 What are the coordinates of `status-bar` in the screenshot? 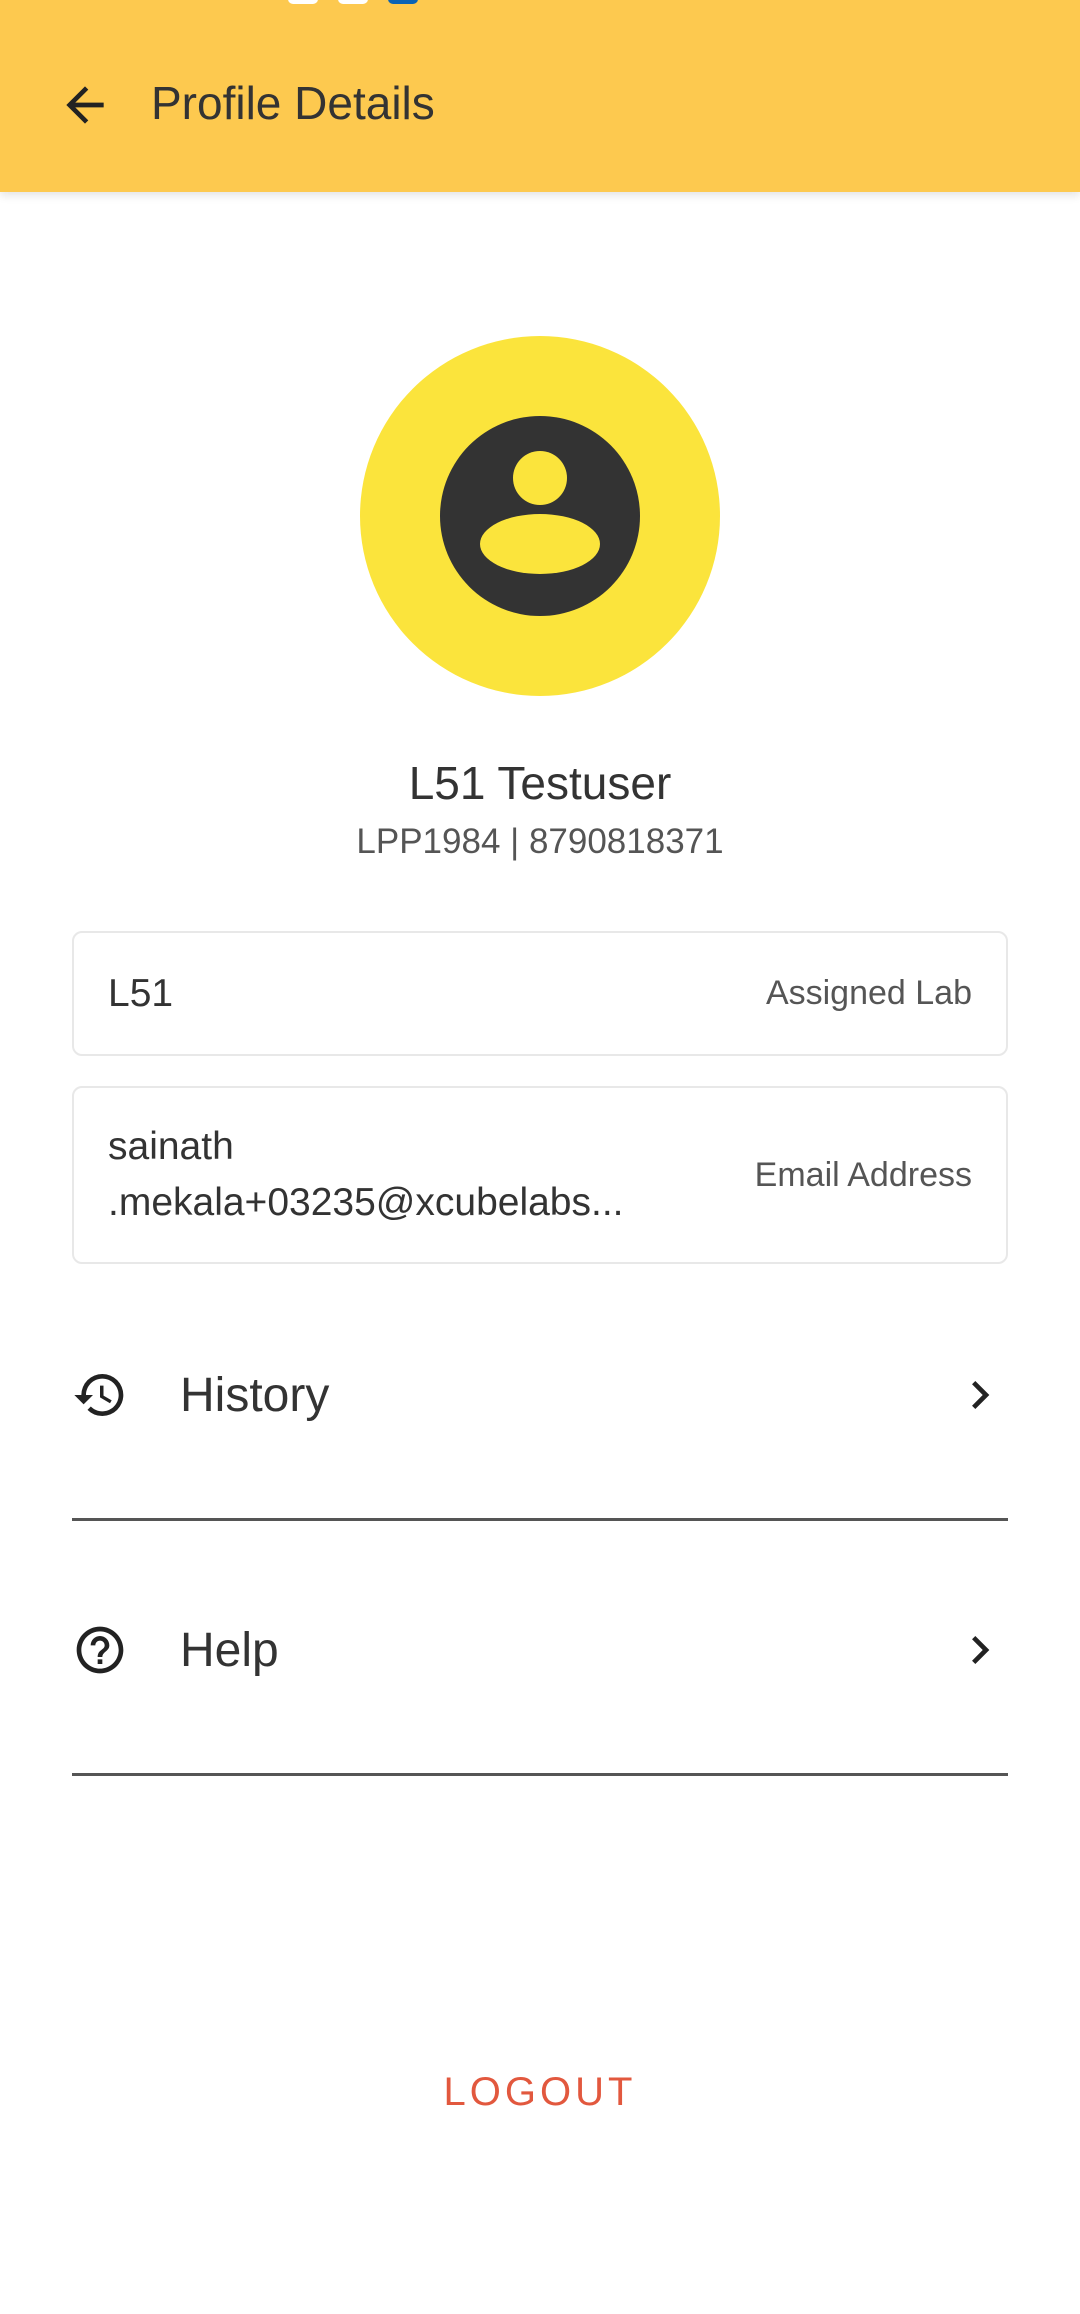 It's located at (540, 4).